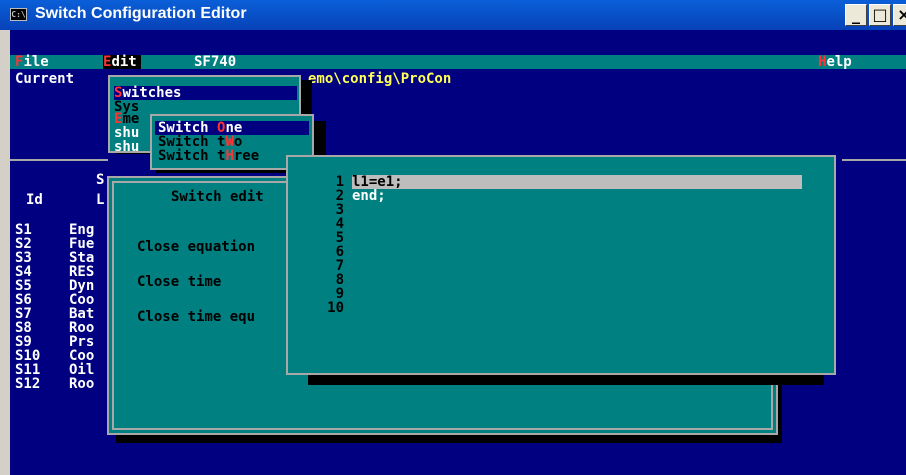 This screenshot has height=475, width=906. What do you see at coordinates (32, 62) in the screenshot?
I see `menu-file: File` at bounding box center [32, 62].